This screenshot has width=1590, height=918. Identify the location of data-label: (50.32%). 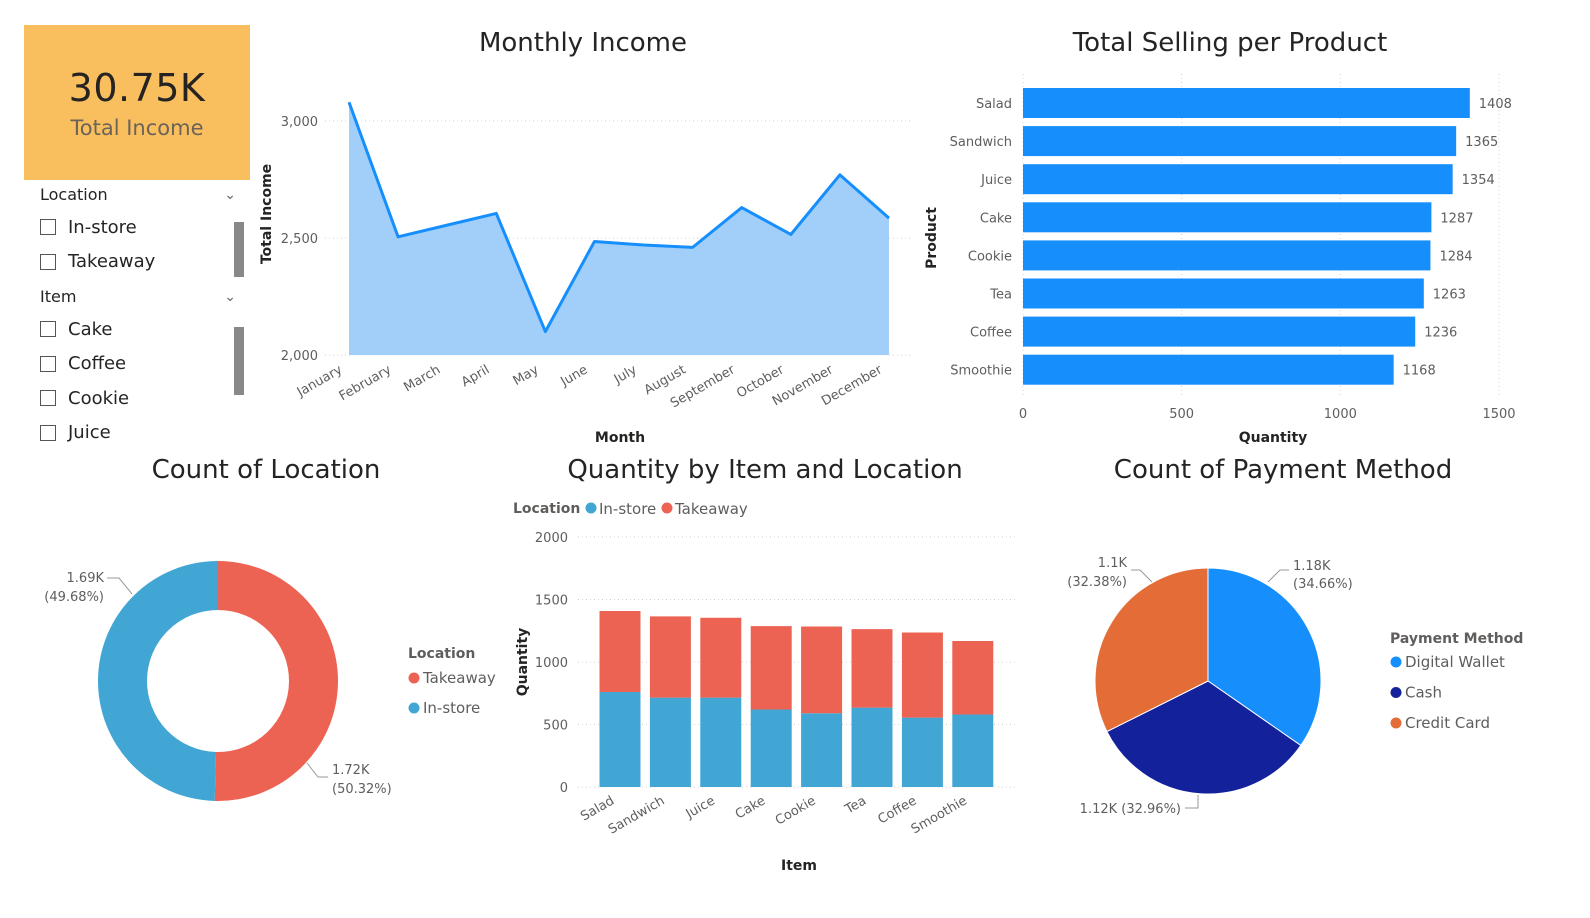
(362, 789).